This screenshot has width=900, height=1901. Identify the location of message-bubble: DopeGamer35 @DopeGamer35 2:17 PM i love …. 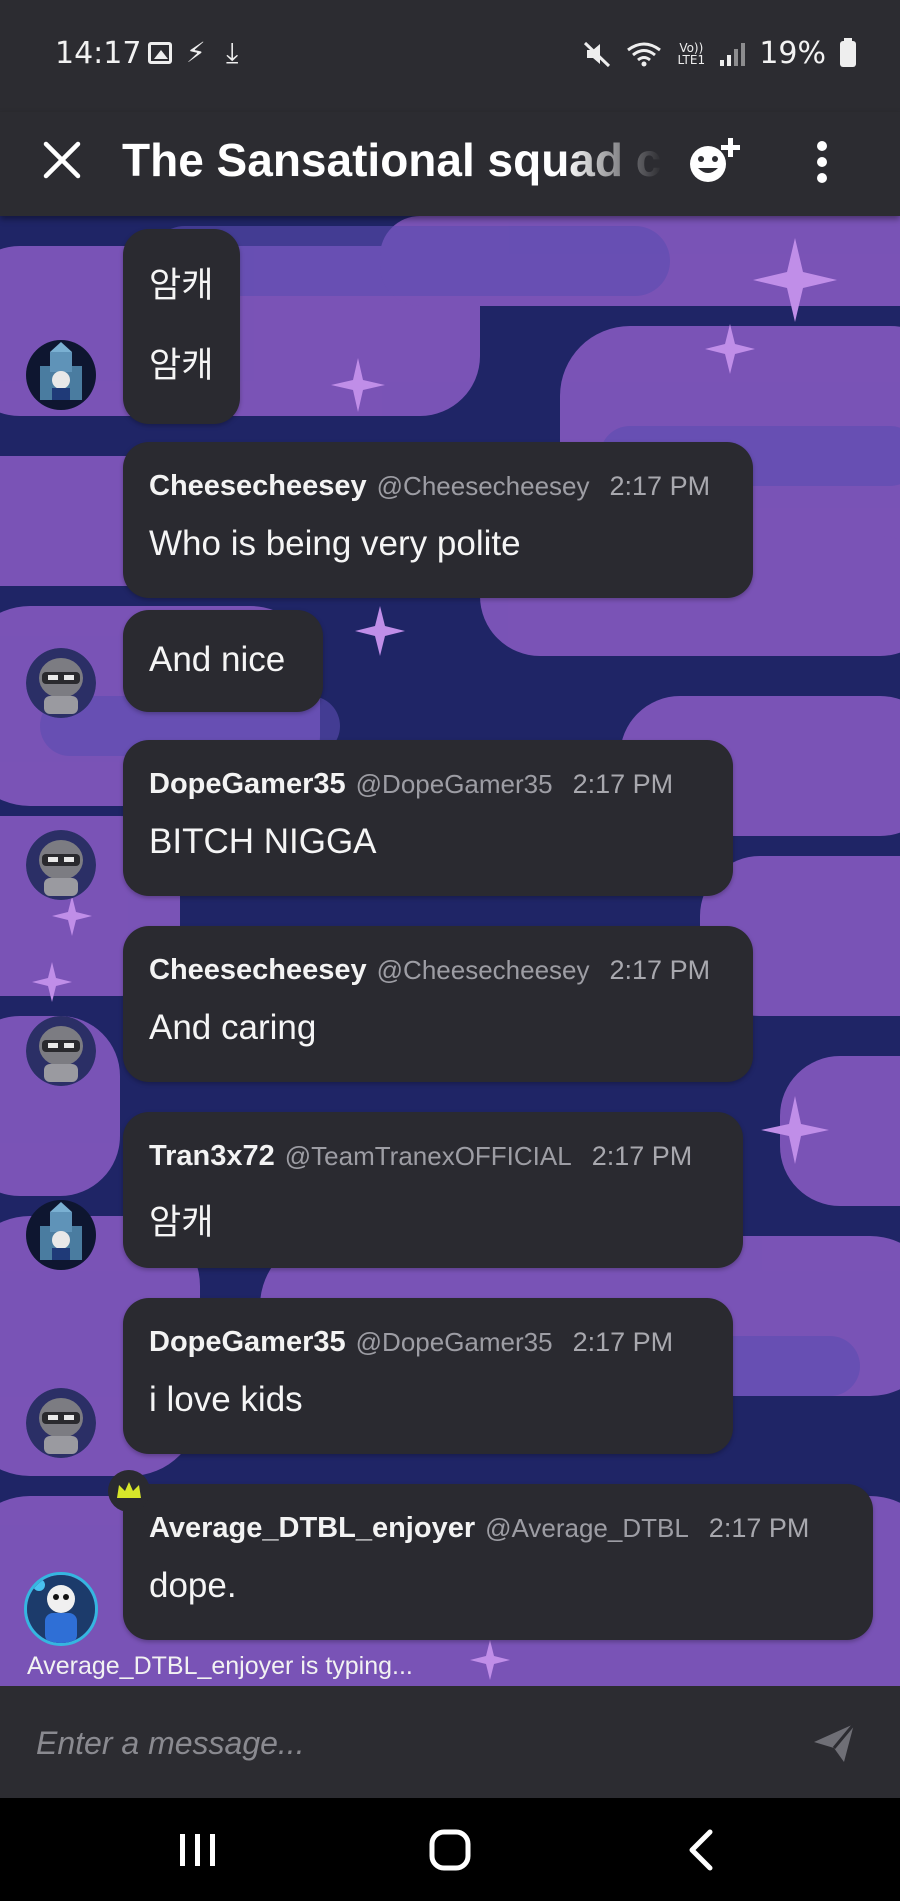
(428, 1376).